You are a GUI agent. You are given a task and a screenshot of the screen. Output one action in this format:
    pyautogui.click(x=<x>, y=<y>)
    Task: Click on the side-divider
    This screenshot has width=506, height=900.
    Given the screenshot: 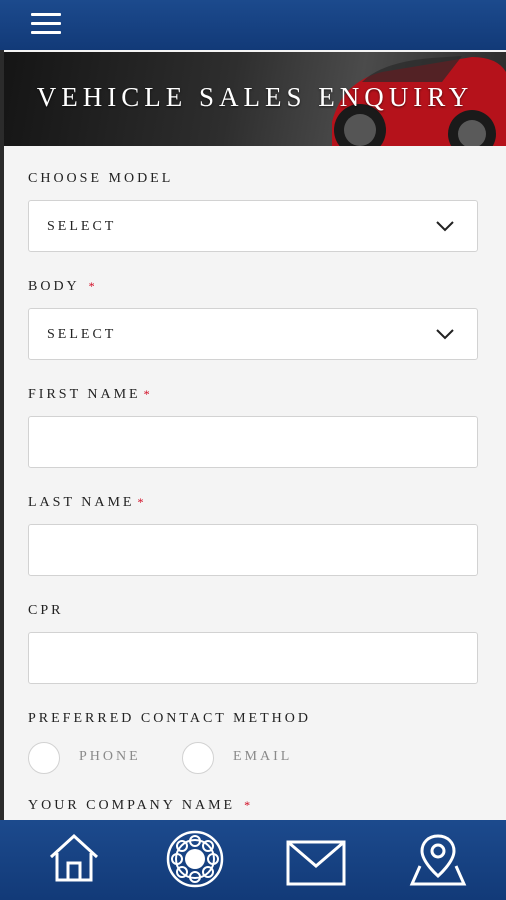 What is the action you would take?
    pyautogui.click(x=2, y=435)
    